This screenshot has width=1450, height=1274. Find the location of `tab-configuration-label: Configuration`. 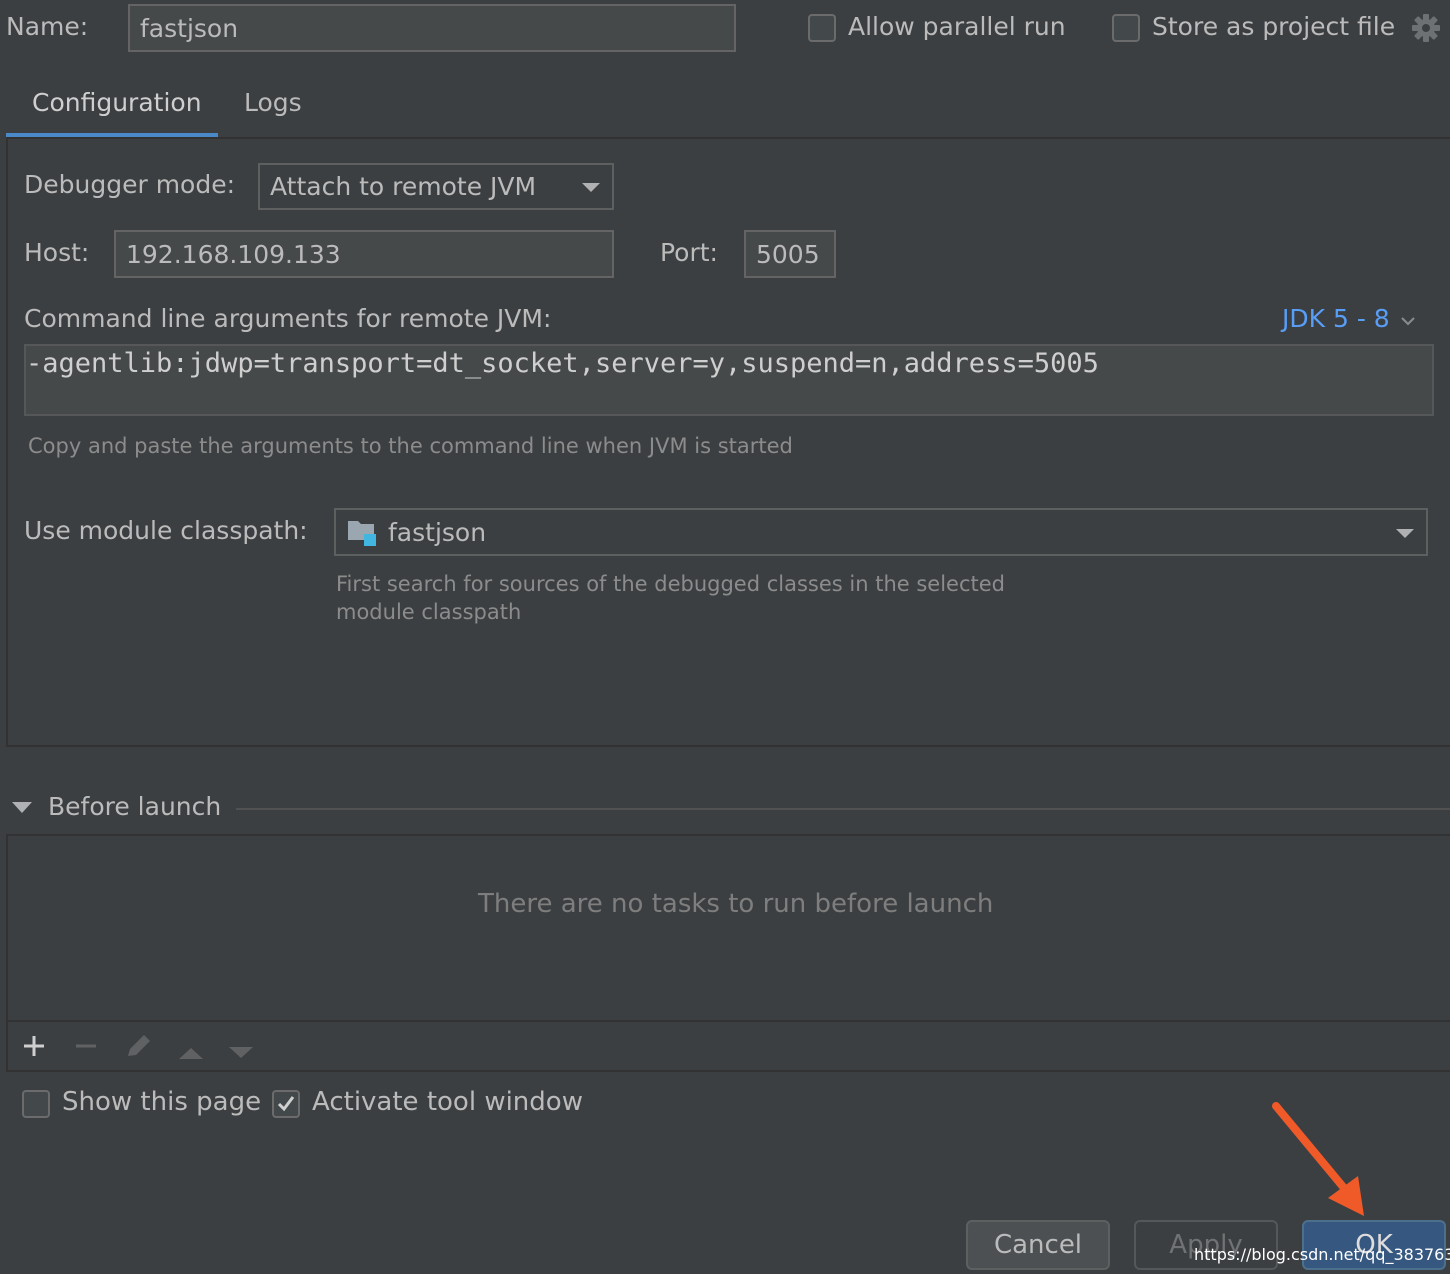

tab-configuration-label: Configuration is located at coordinates (117, 102).